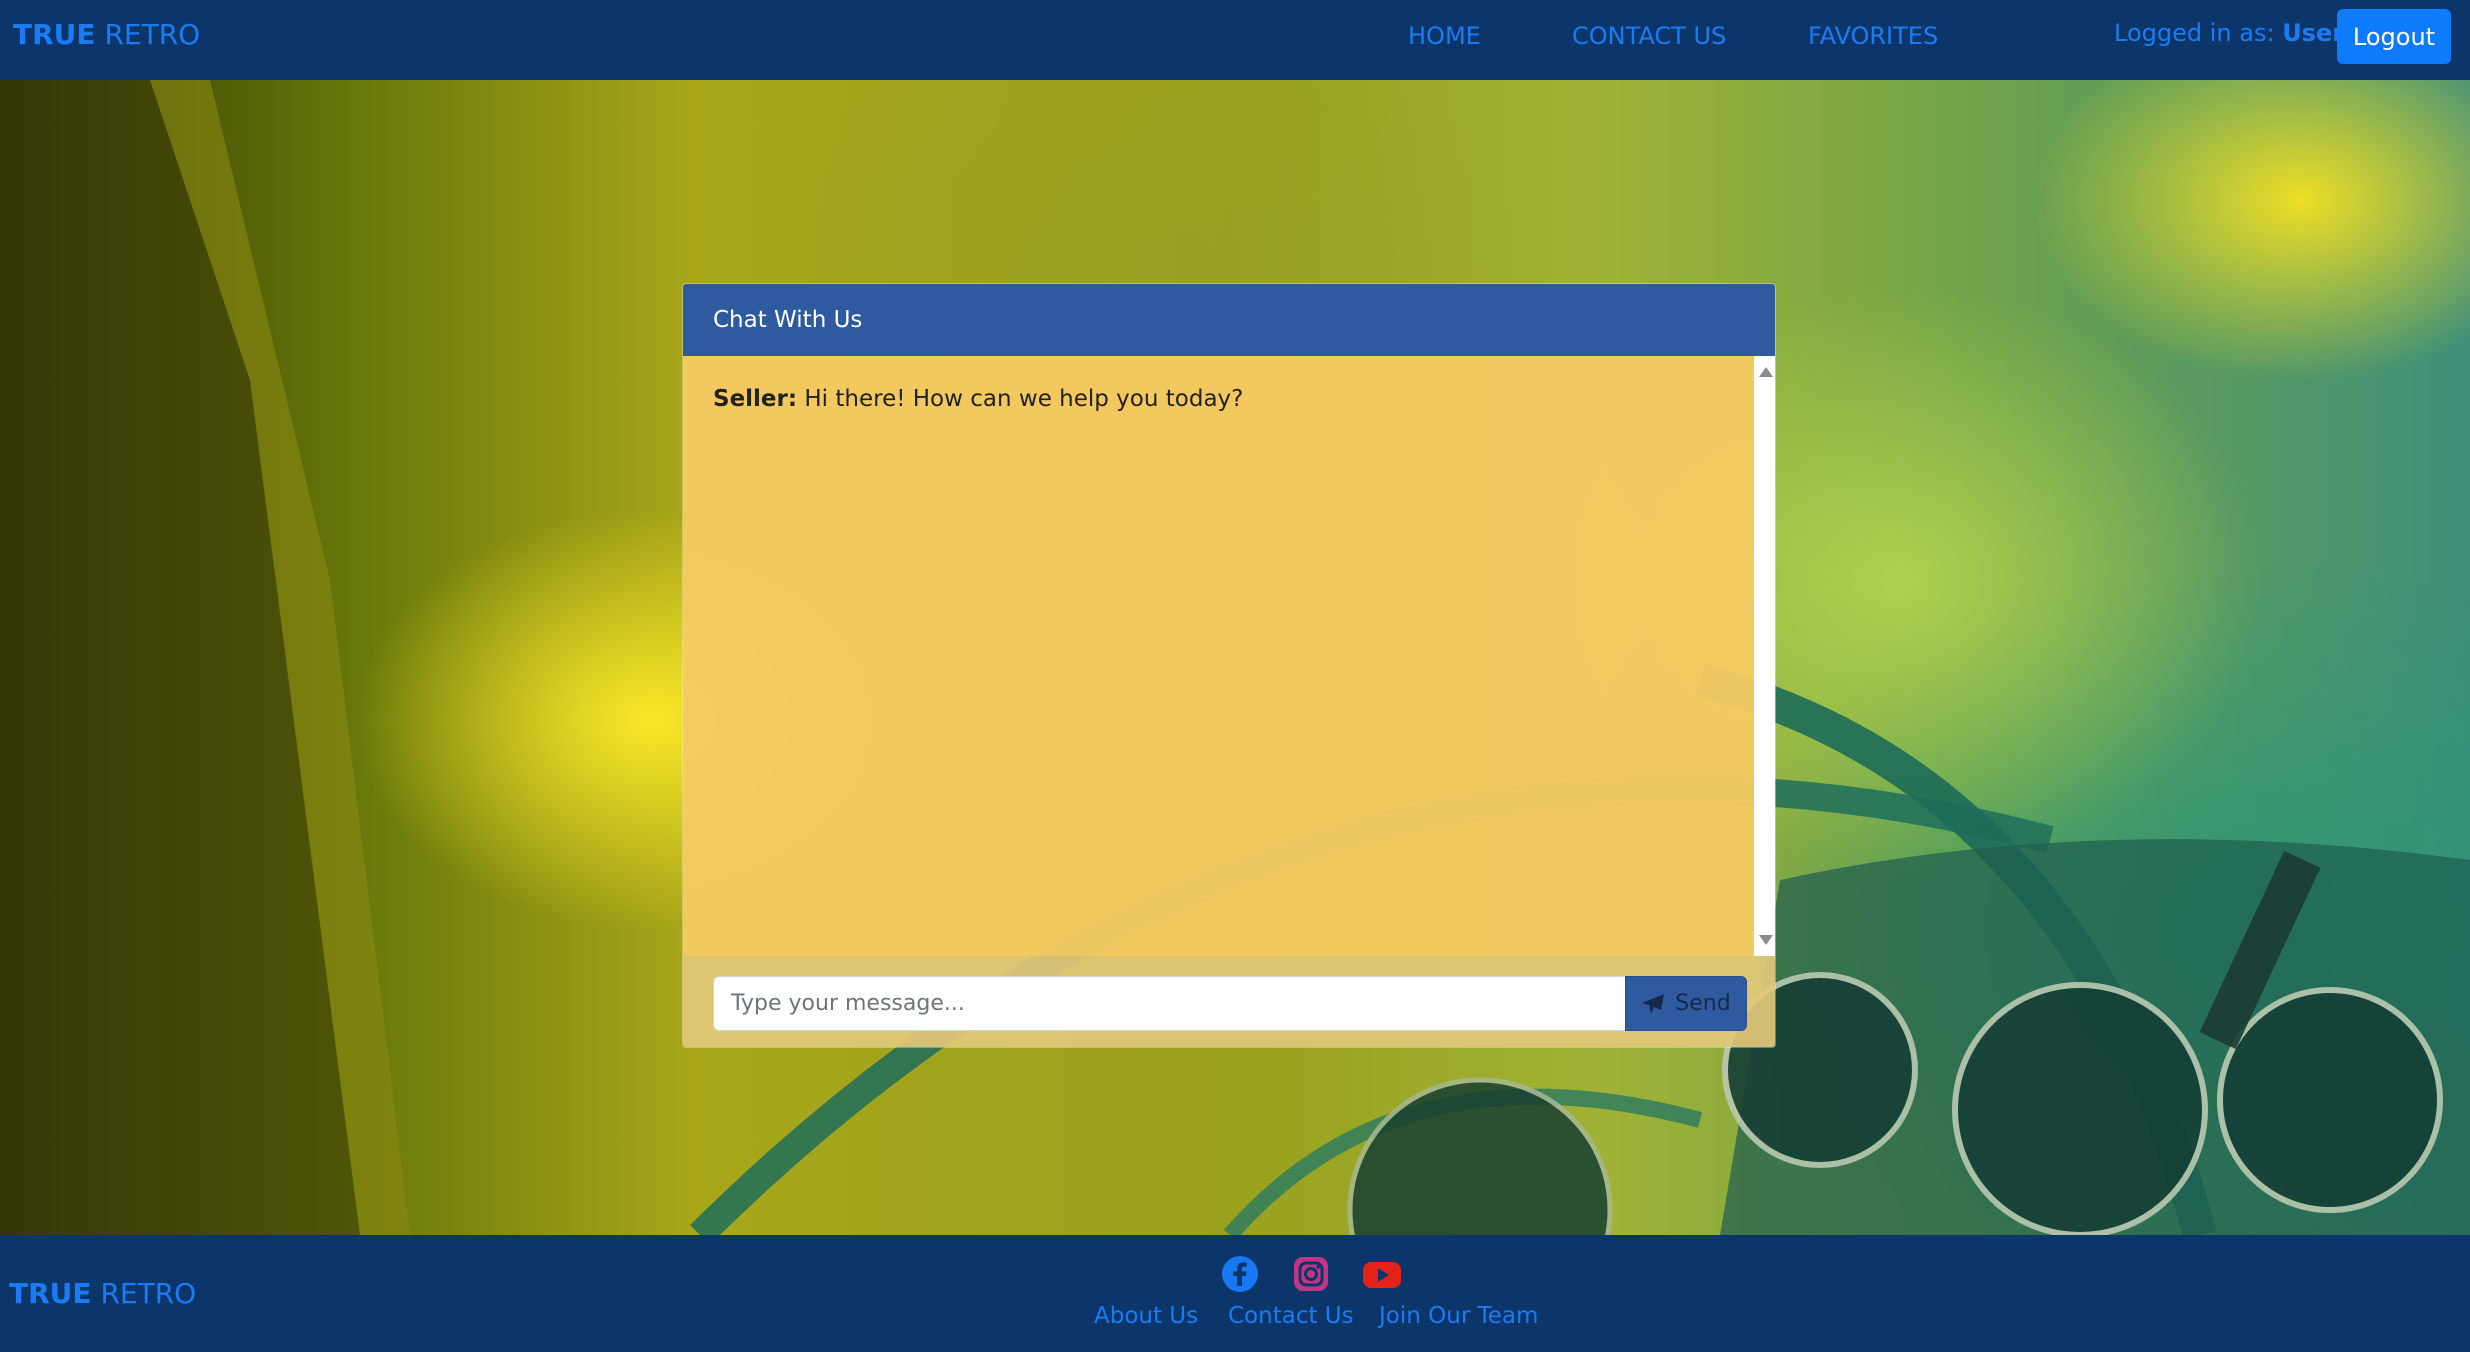  I want to click on nav-contact-link: CONTACT US, so click(1649, 36).